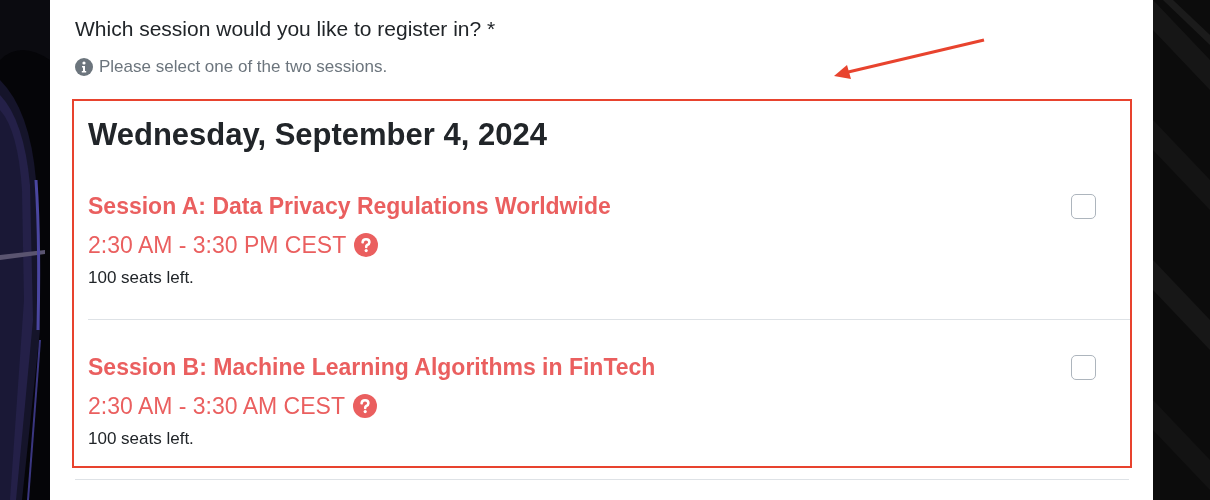  I want to click on date-heading: Wednesday, September 4, 2024, so click(318, 135).